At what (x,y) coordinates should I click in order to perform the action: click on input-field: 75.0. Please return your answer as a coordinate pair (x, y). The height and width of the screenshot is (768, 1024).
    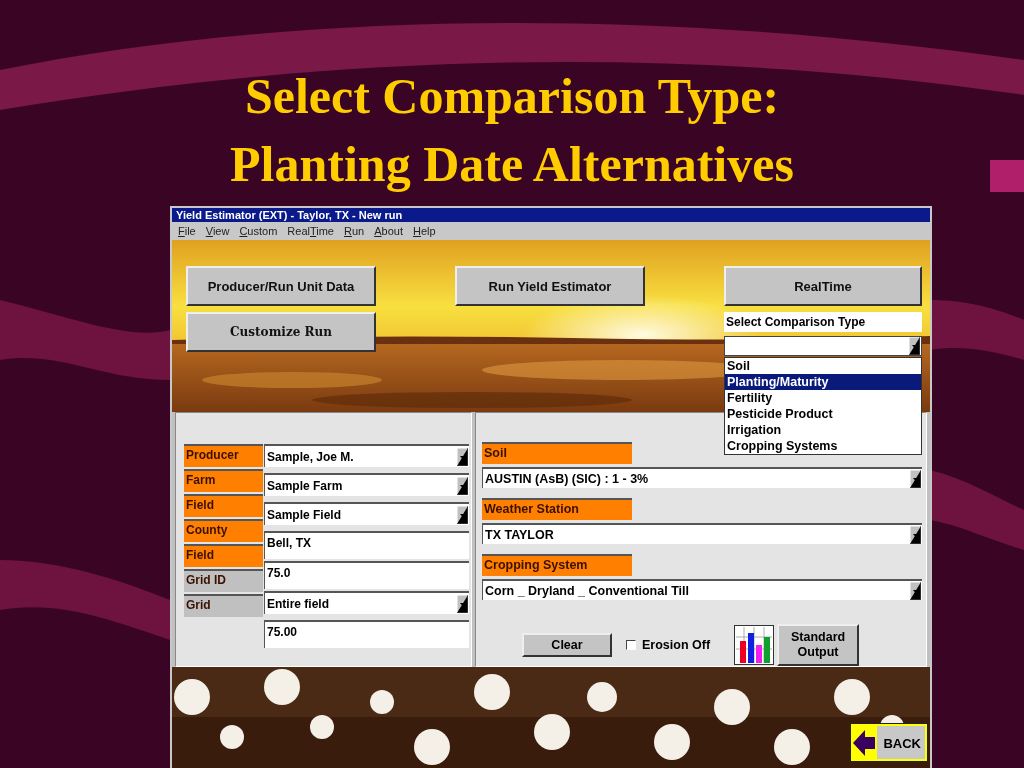
    Looking at the image, I should click on (366, 575).